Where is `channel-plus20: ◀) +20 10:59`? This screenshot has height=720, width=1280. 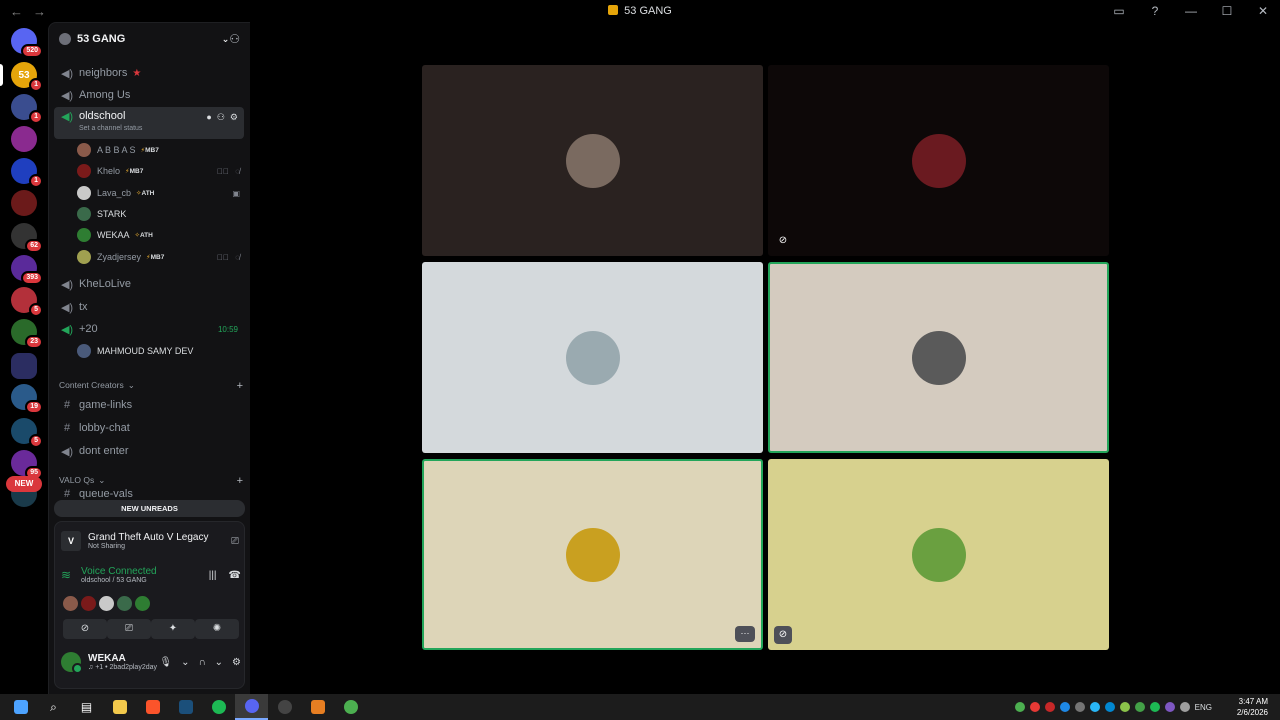
channel-plus20: ◀) +20 10:59 is located at coordinates (149, 329).